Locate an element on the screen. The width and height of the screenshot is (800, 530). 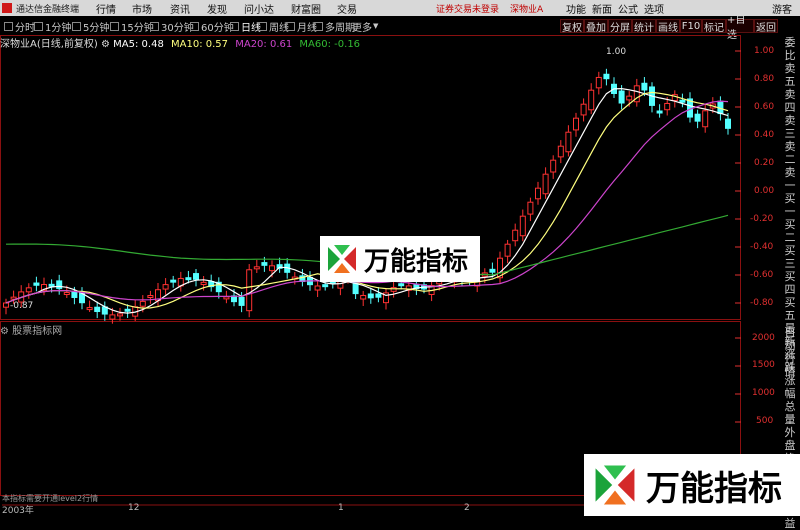
menu-quotes: 行情 is located at coordinates (106, 8).